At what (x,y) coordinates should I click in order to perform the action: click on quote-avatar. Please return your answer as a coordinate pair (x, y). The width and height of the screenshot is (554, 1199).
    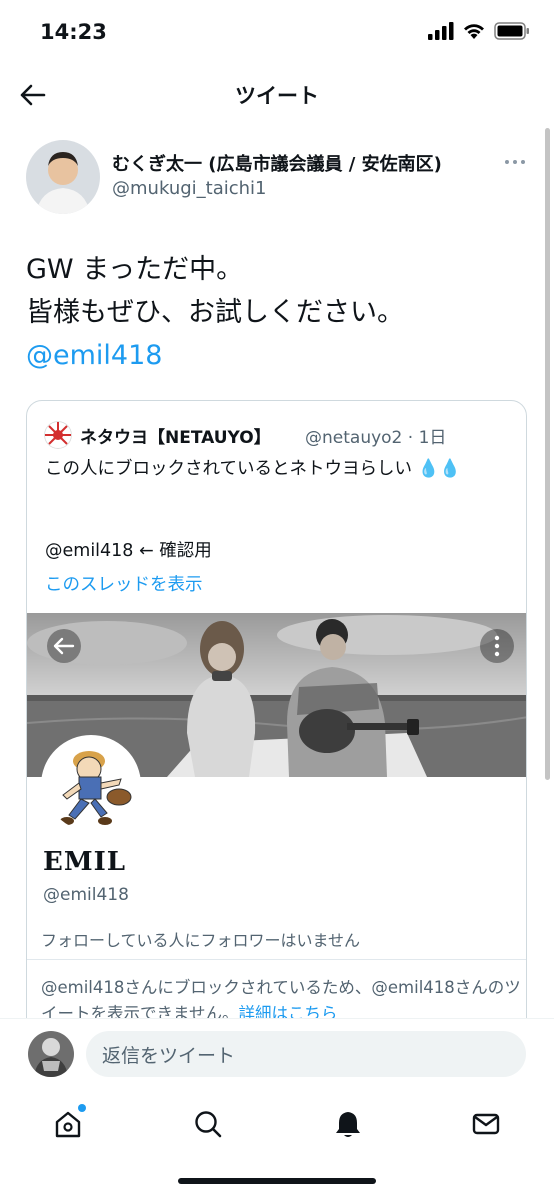
    Looking at the image, I should click on (58, 435).